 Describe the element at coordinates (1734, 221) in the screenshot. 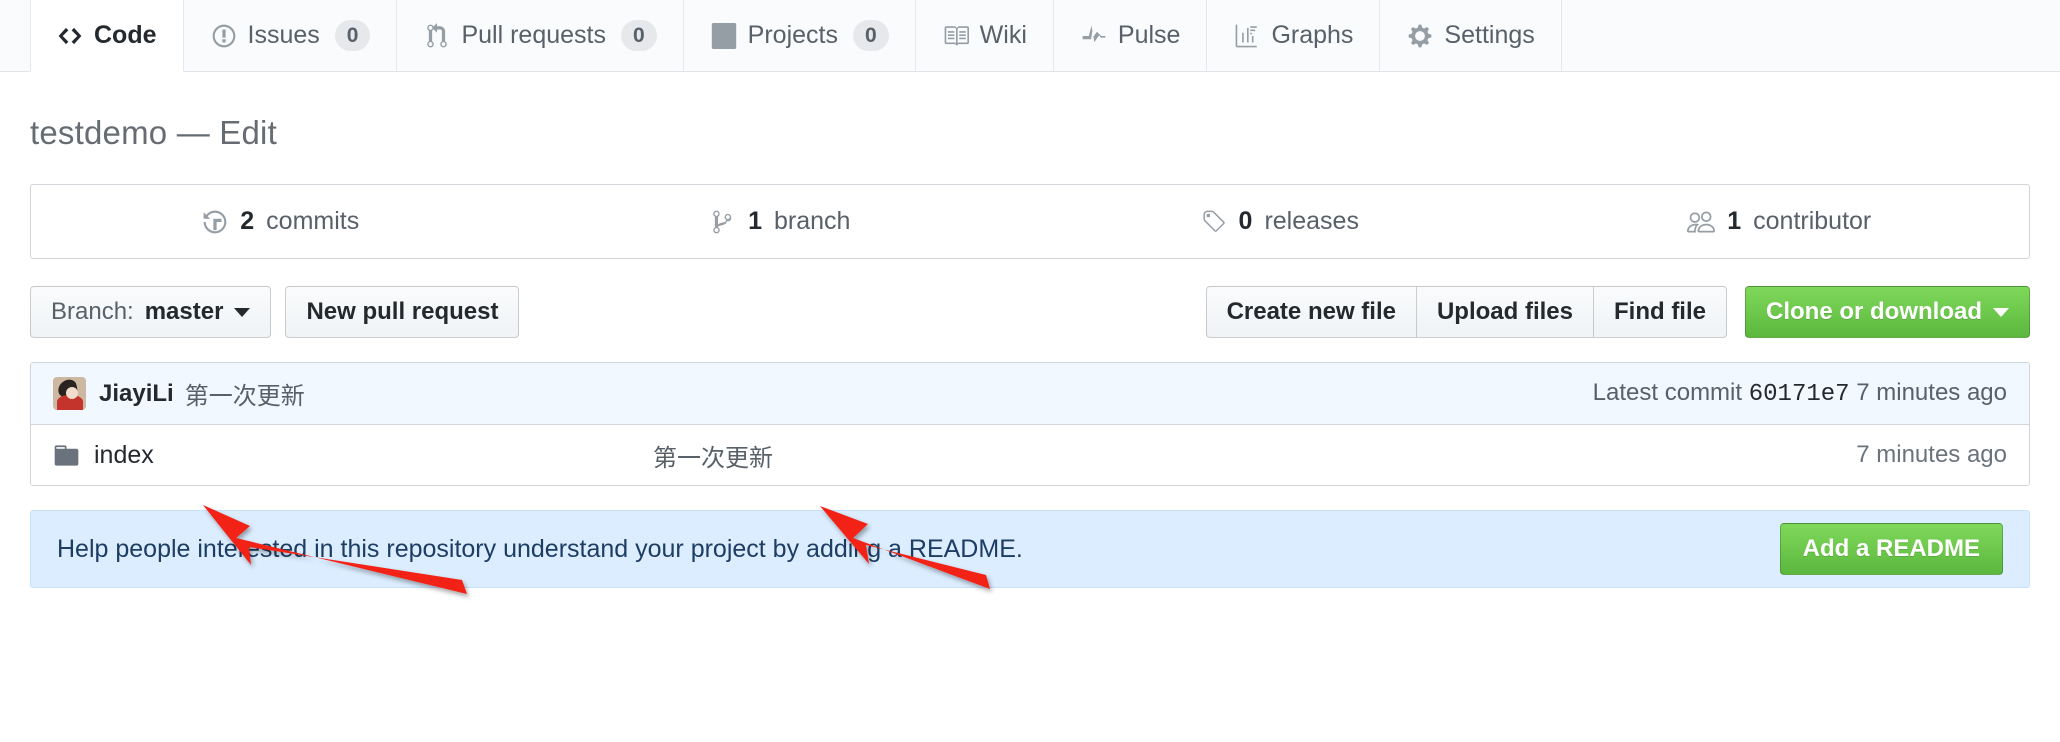

I see `contributors-count: 1` at that location.